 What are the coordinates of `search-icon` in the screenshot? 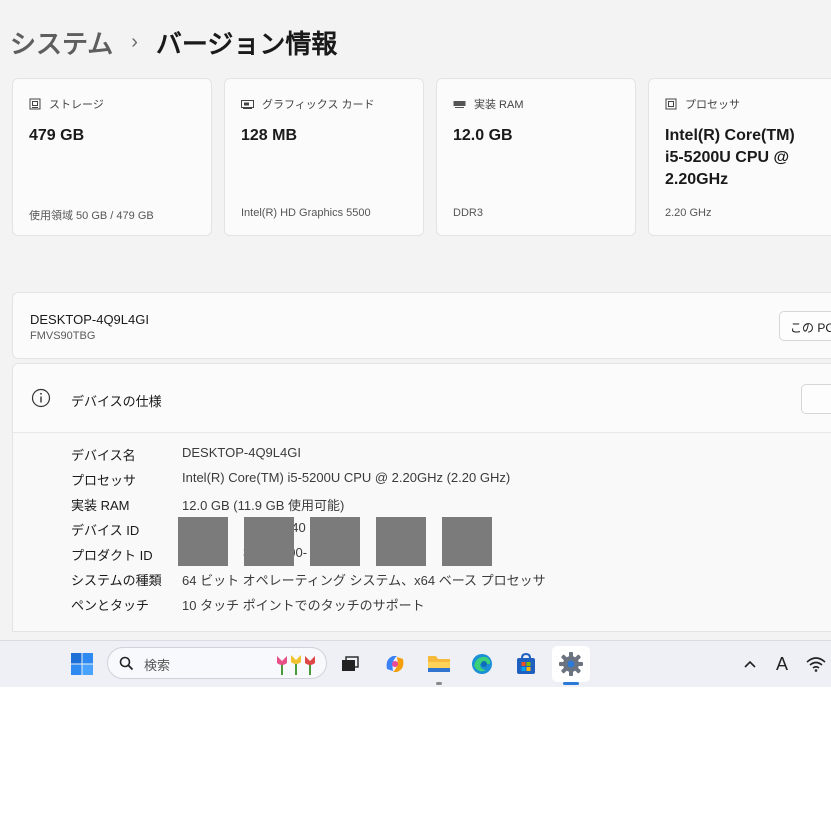 It's located at (126, 663).